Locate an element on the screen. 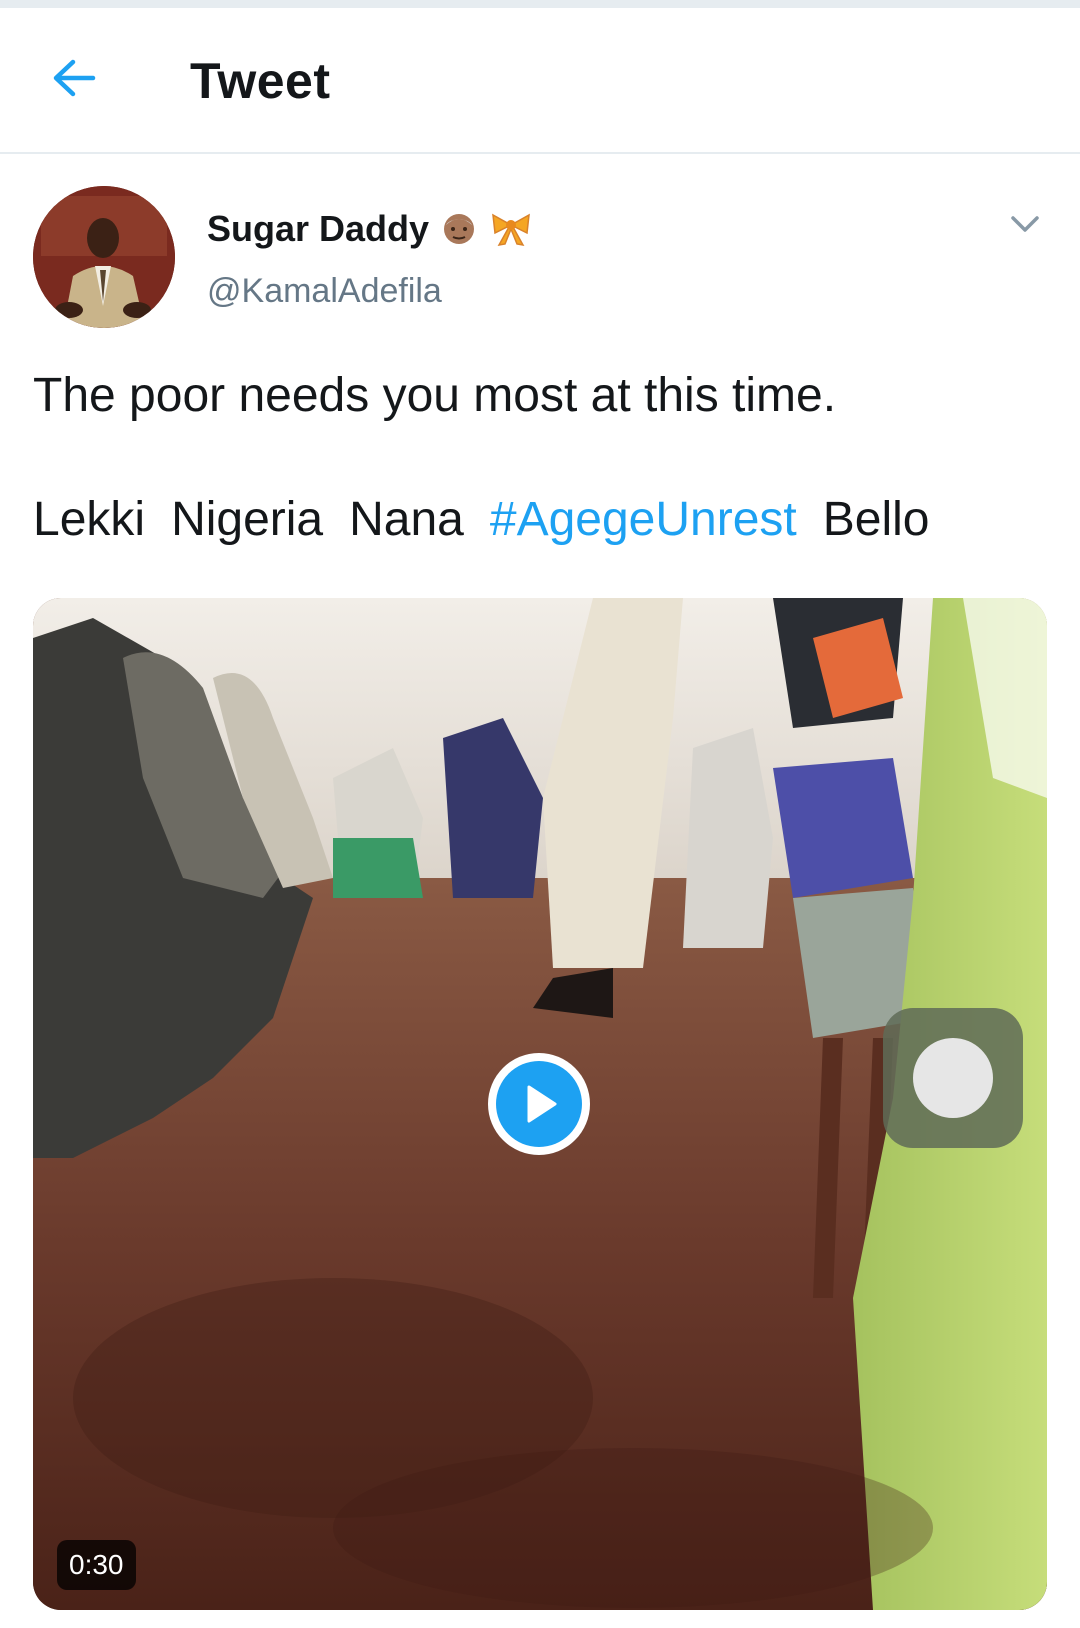 The width and height of the screenshot is (1080, 1628). chevron-down-icon is located at coordinates (1025, 226).